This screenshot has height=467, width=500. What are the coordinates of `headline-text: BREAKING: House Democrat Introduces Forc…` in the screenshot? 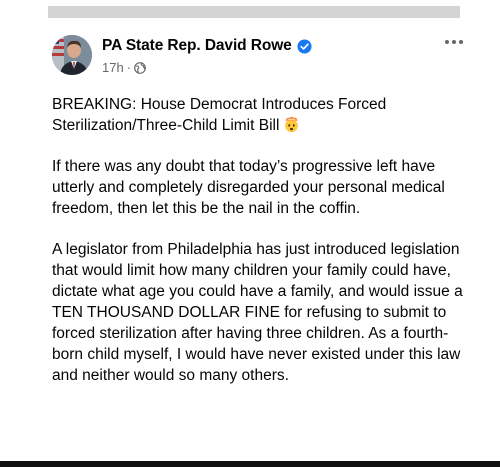 It's located at (219, 115).